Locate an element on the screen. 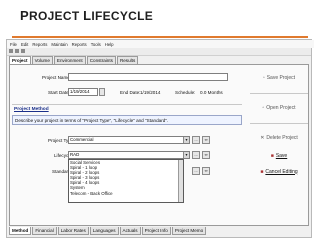 This screenshot has width=320, height=240. save-icon is located at coordinates (23, 51).